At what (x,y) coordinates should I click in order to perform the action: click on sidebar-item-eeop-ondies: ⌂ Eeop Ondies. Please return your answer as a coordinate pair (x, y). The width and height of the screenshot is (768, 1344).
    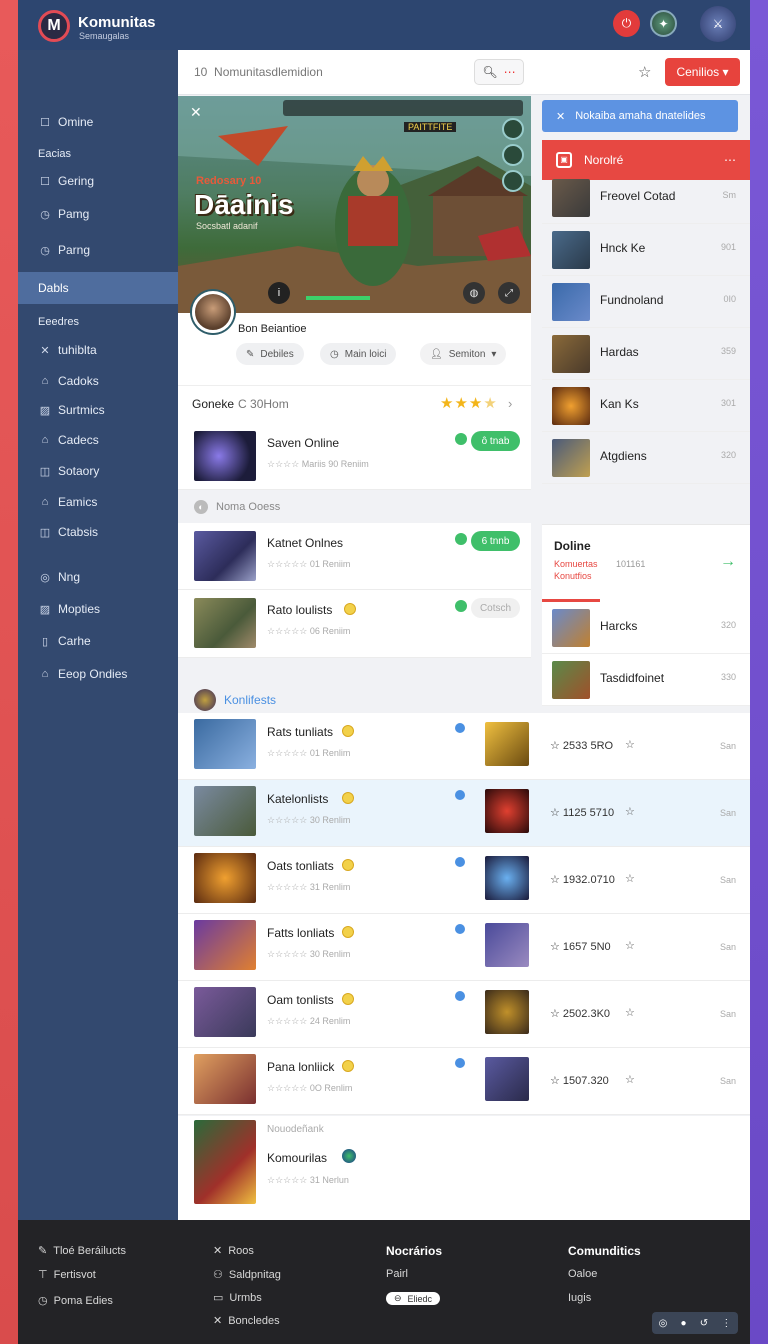
    Looking at the image, I should click on (98, 674).